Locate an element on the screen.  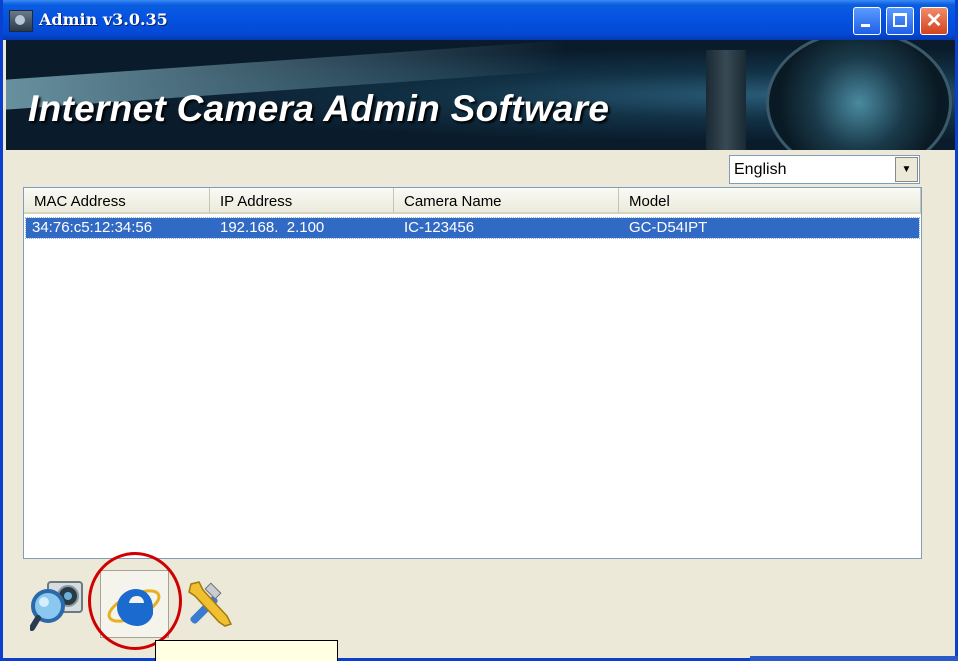
cell-ip: 192.168. 2.100 is located at coordinates (272, 227).